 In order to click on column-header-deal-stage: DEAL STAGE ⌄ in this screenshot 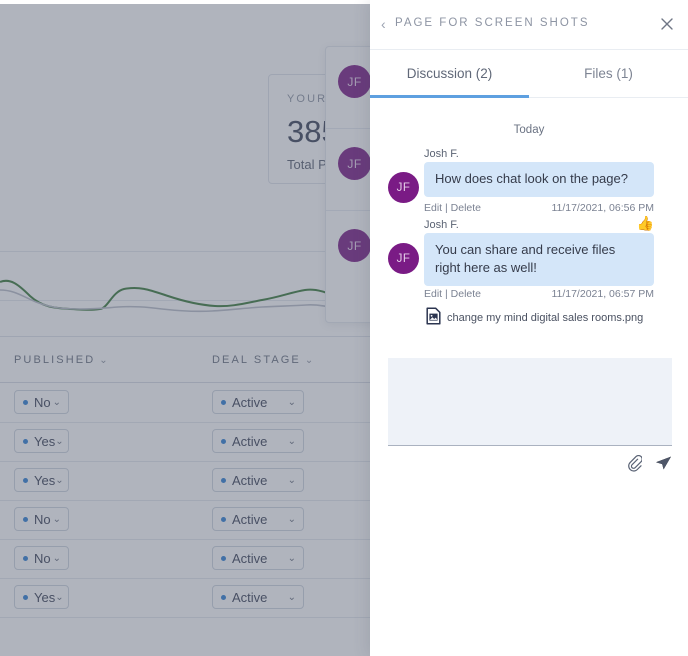, I will do `click(262, 360)`.